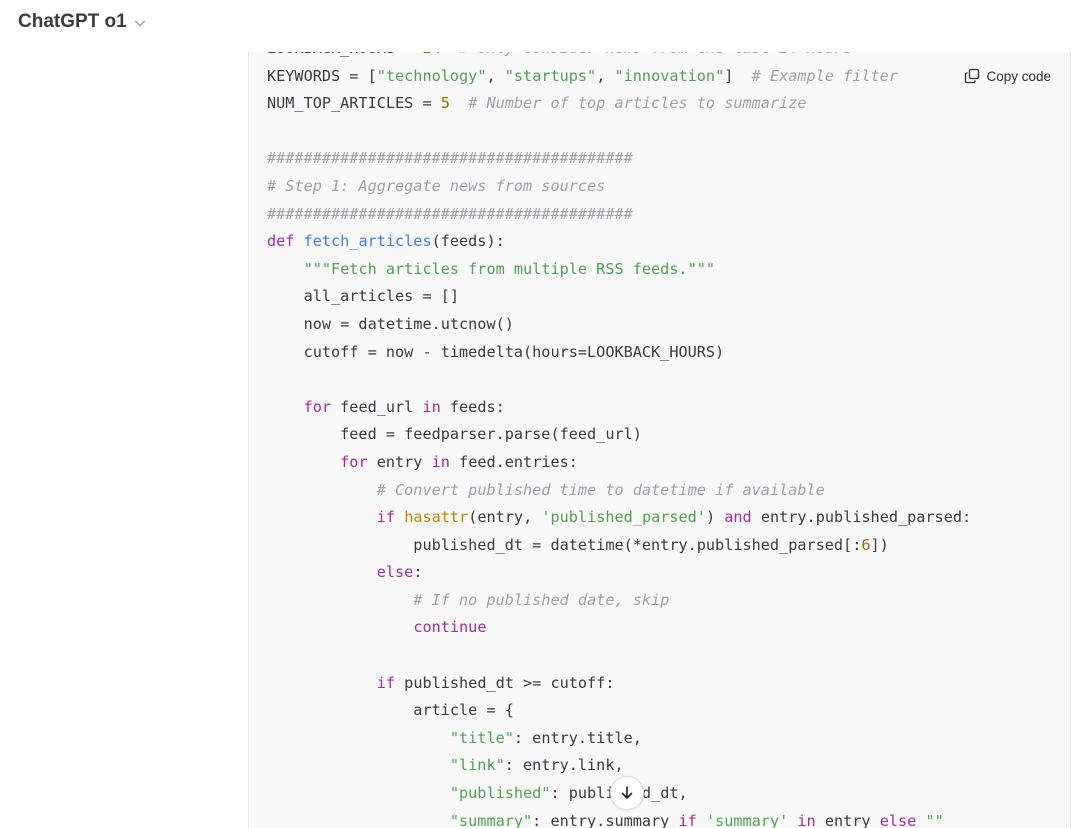 The image size is (1080, 828). What do you see at coordinates (377, 406) in the screenshot?
I see `code-token: feed_url` at bounding box center [377, 406].